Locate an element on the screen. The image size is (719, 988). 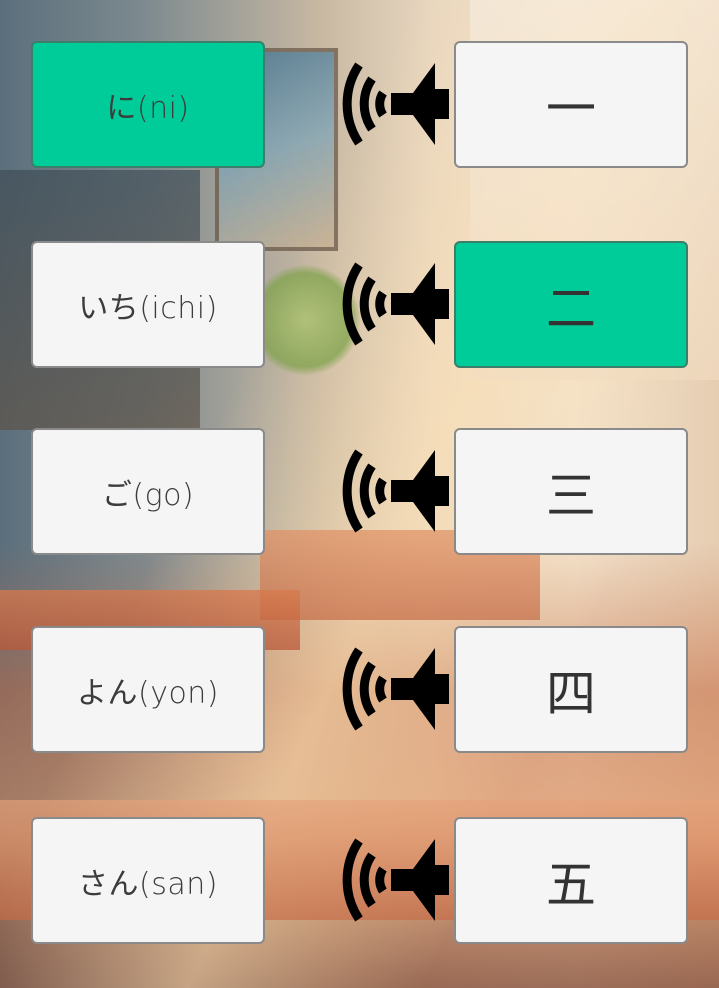
pair-row-1: に(ni) 一 is located at coordinates (359, 104).